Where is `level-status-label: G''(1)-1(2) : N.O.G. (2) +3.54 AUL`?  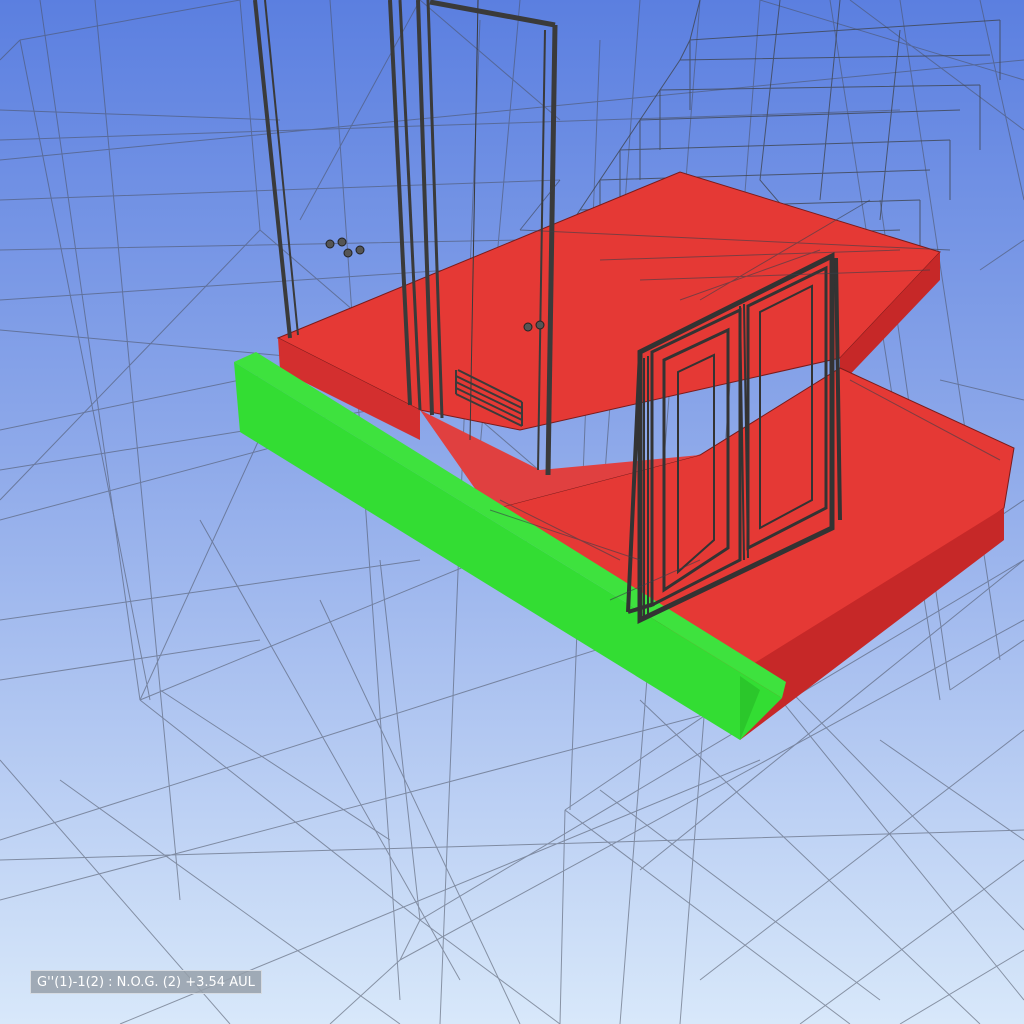
level-status-label: G''(1)-1(2) : N.O.G. (2) +3.54 AUL is located at coordinates (146, 982).